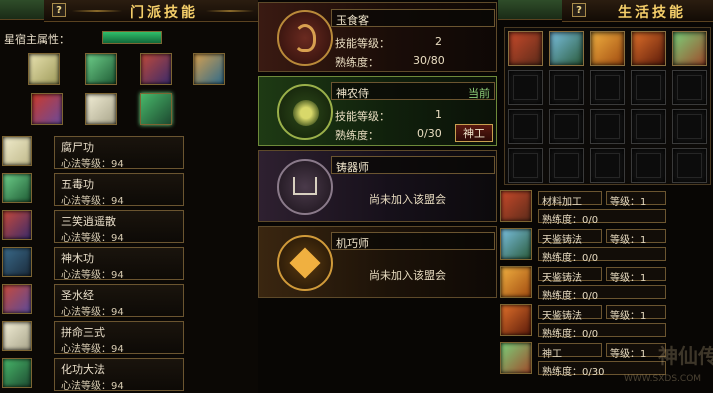 The image size is (713, 393). I want to click on watermark-text: 神仙传, so click(685, 356).